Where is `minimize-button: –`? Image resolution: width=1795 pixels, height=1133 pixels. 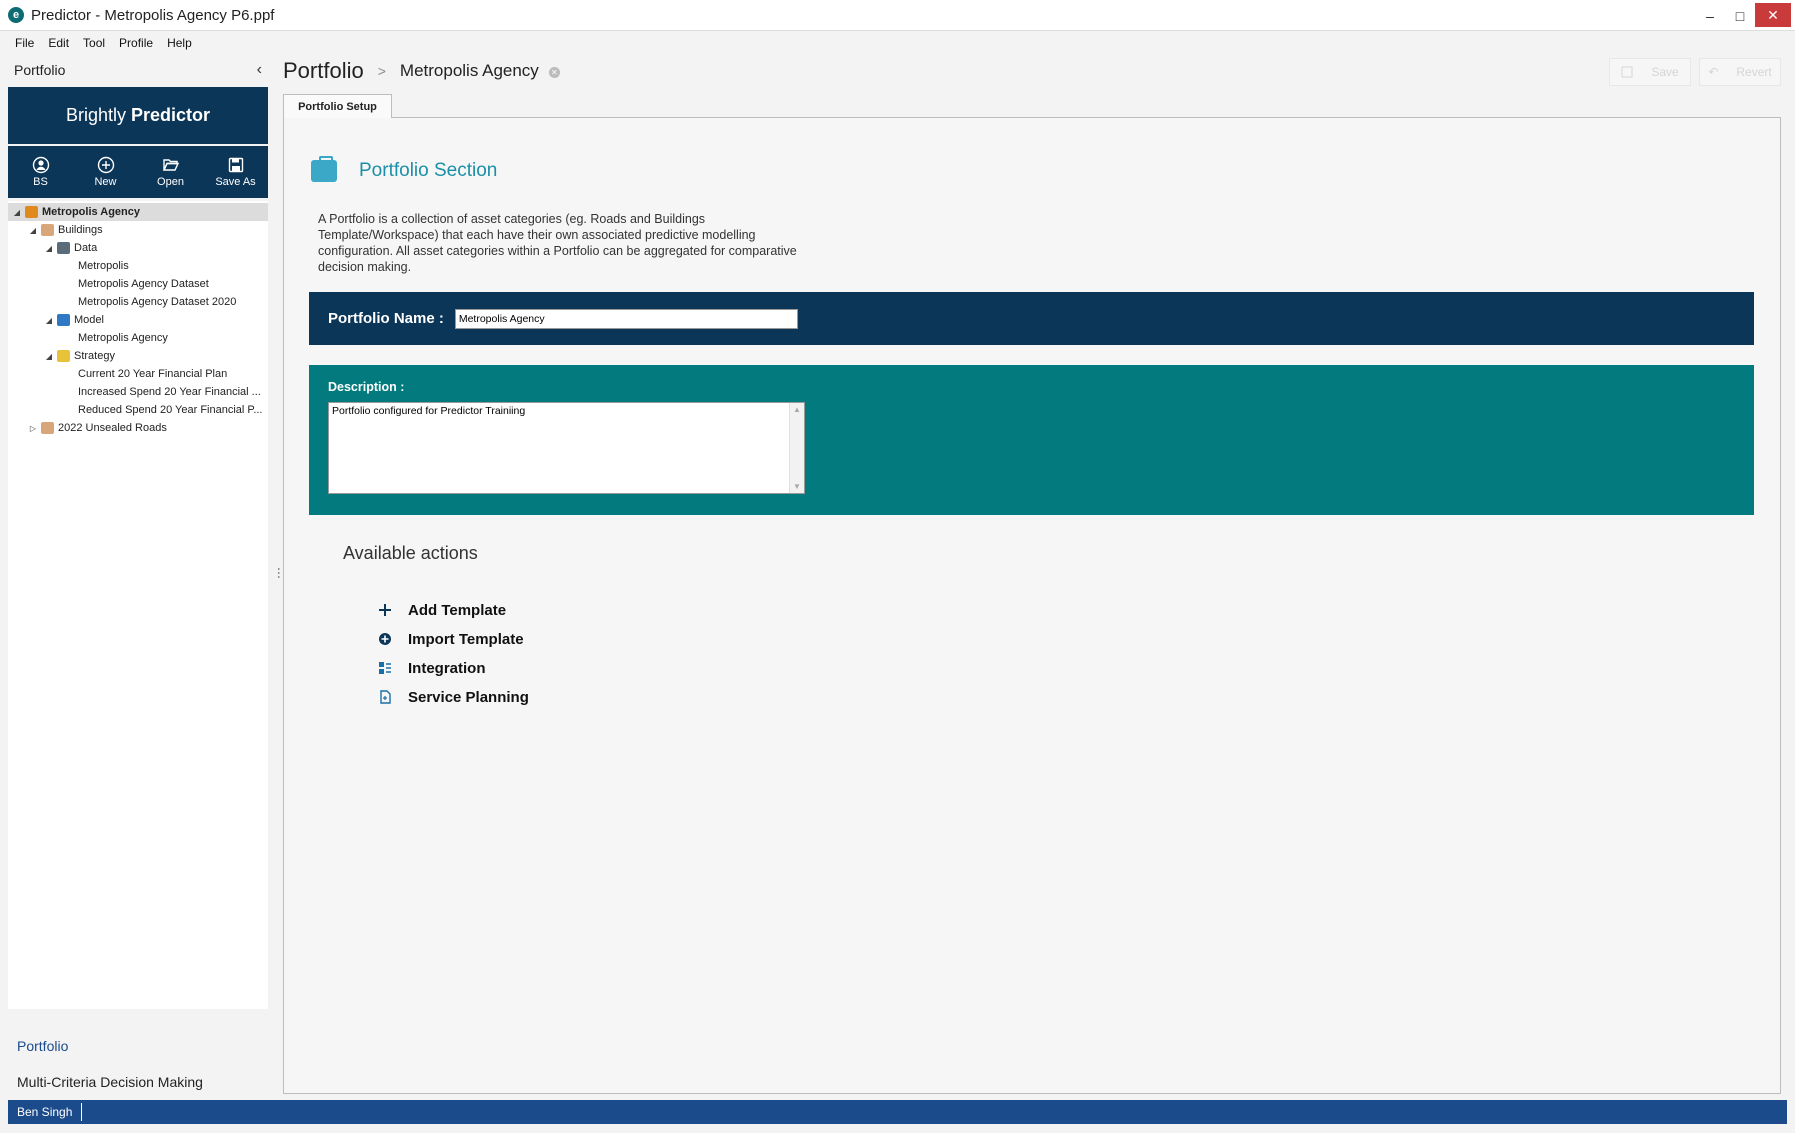 minimize-button: – is located at coordinates (1710, 15).